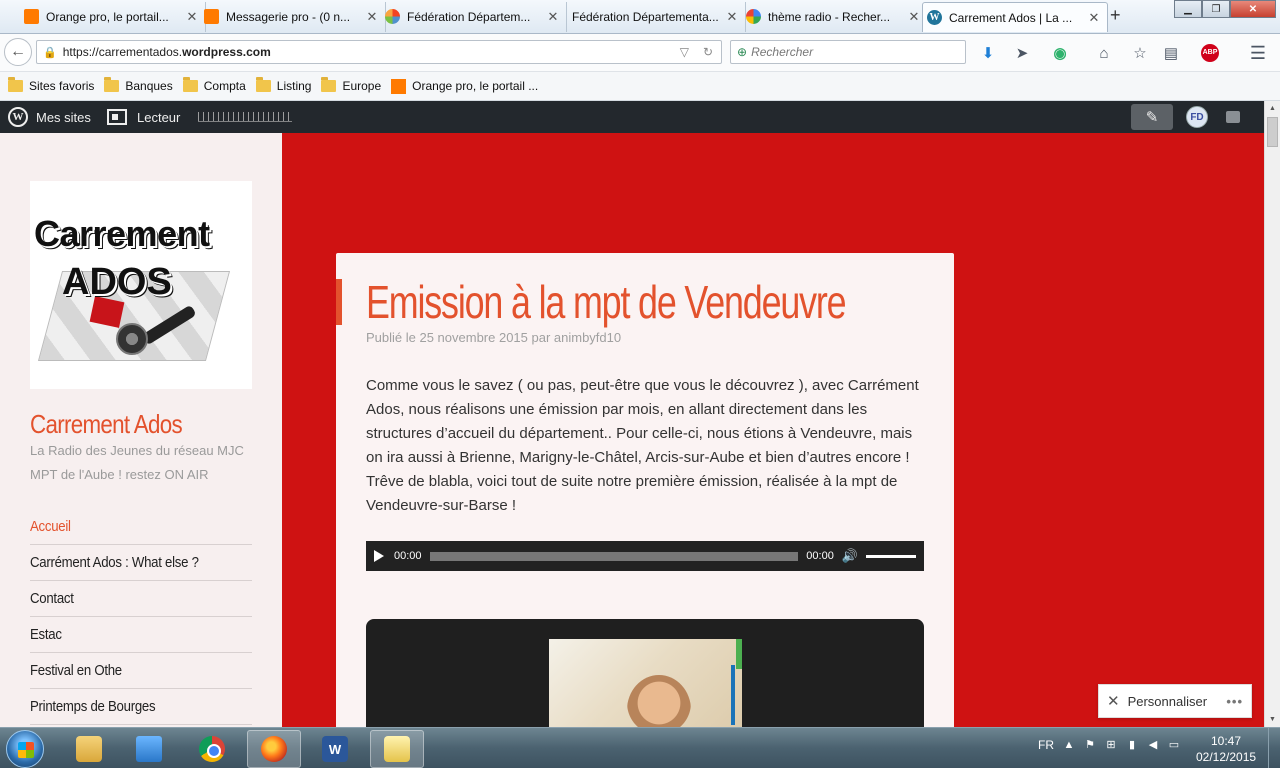 The width and height of the screenshot is (1280, 768). Describe the element at coordinates (1140, 53) in the screenshot. I see `star-icon: ☆` at that location.